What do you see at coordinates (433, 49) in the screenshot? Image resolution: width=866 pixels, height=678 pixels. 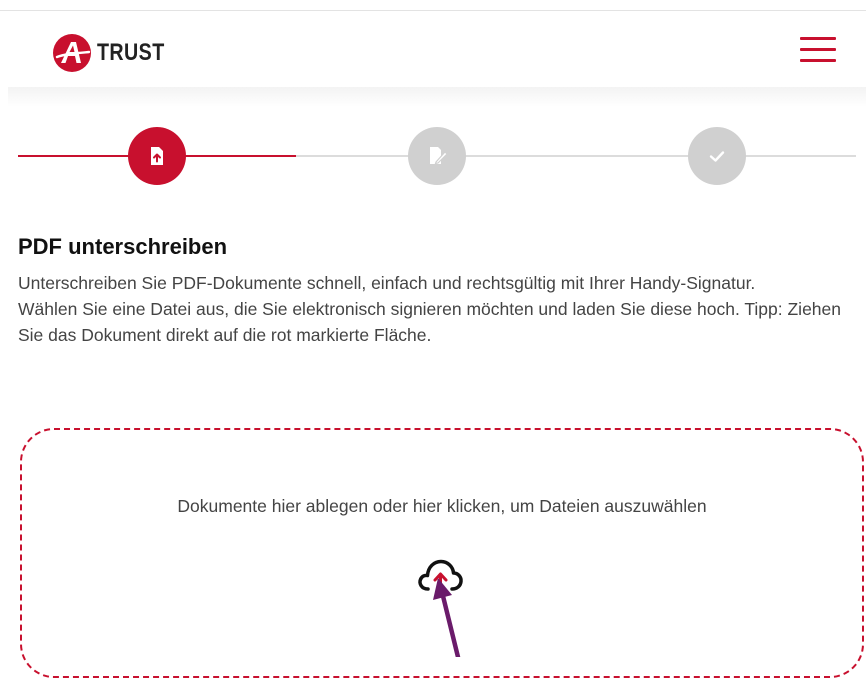 I see `header: TRUST` at bounding box center [433, 49].